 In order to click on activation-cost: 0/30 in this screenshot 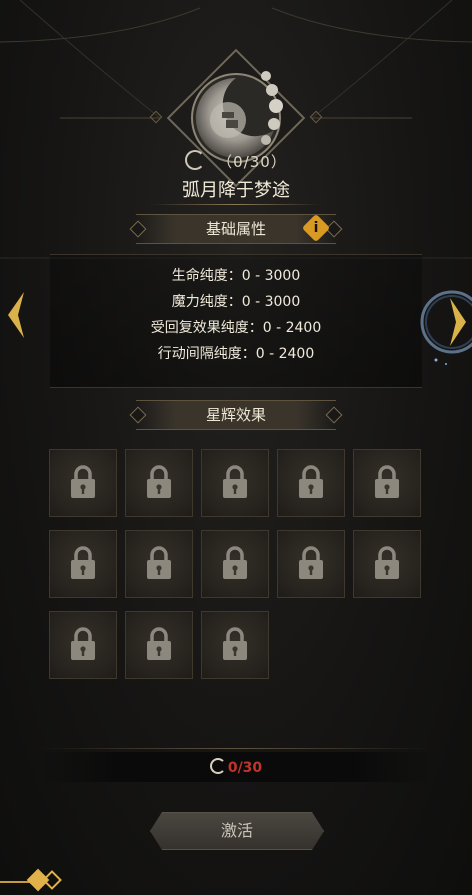, I will do `click(236, 767)`.